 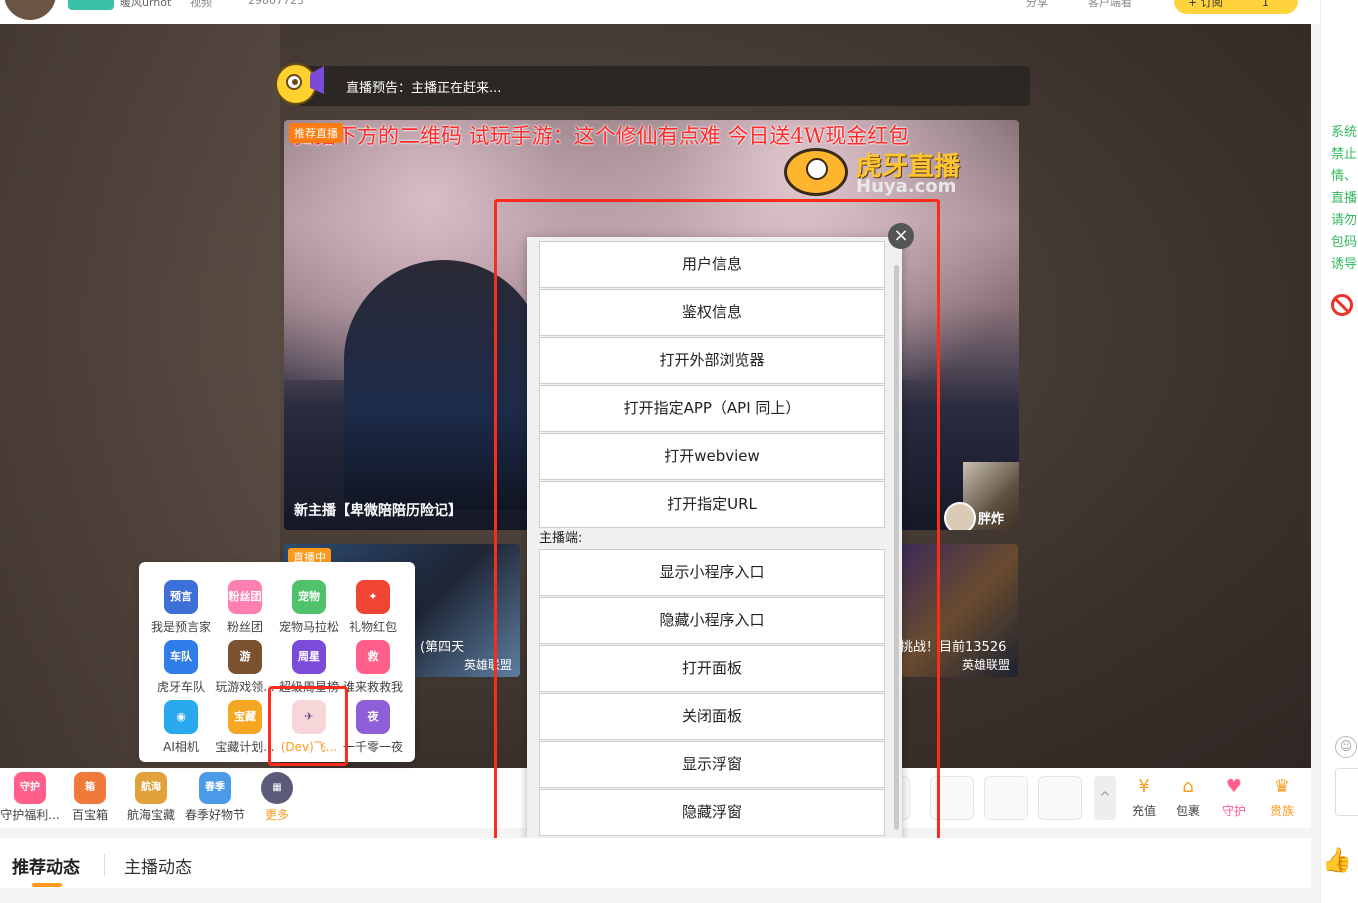 What do you see at coordinates (712, 360) in the screenshot?
I see `open-browser-button: 打开外部浏览器` at bounding box center [712, 360].